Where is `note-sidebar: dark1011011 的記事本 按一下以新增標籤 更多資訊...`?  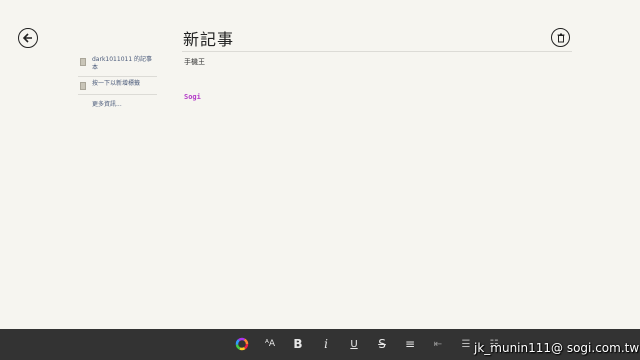
note-sidebar: dark1011011 的記事本 按一下以新增標籤 更多資訊... is located at coordinates (117, 80).